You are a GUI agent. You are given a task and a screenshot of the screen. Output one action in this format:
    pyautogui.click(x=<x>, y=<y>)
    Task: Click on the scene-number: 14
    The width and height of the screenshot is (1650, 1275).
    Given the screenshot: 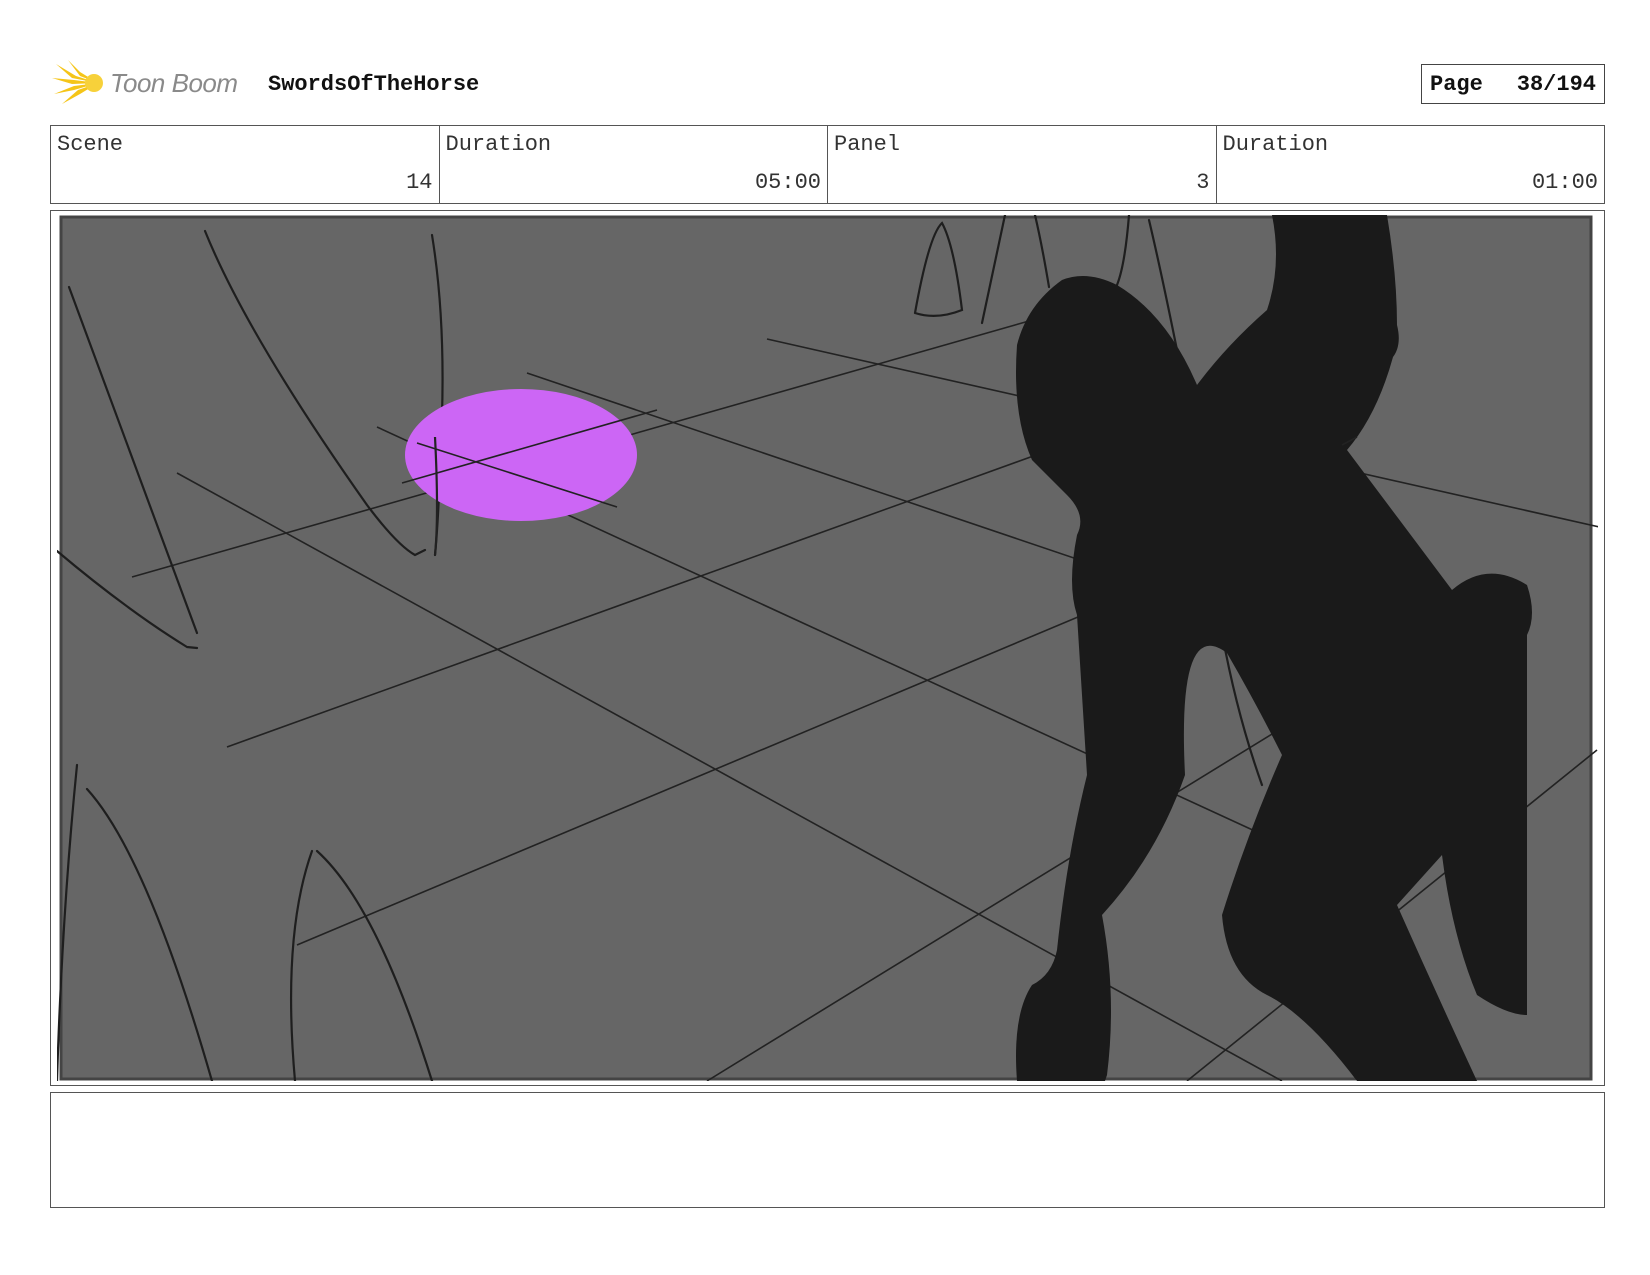 What is the action you would take?
    pyautogui.click(x=419, y=182)
    